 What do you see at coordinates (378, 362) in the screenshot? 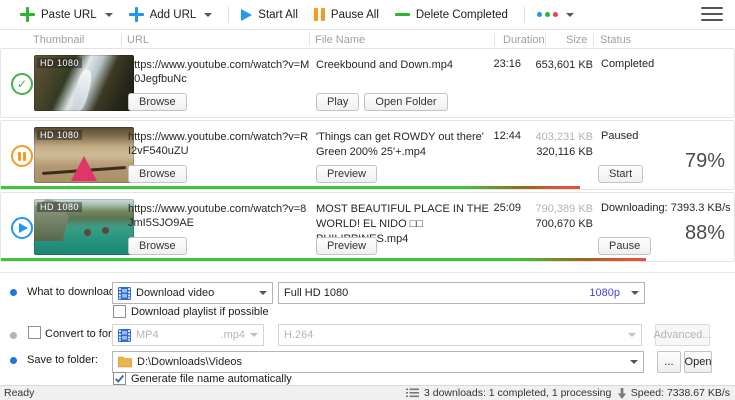
I see `folder-path-select: D:\Downloads\Videos` at bounding box center [378, 362].